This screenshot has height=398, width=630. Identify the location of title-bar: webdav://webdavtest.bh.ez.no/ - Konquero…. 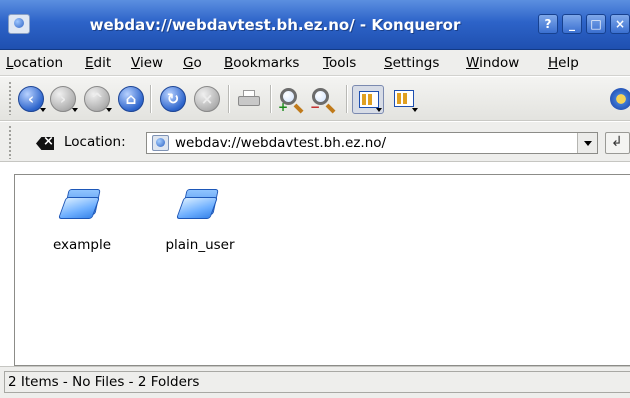
(315, 25).